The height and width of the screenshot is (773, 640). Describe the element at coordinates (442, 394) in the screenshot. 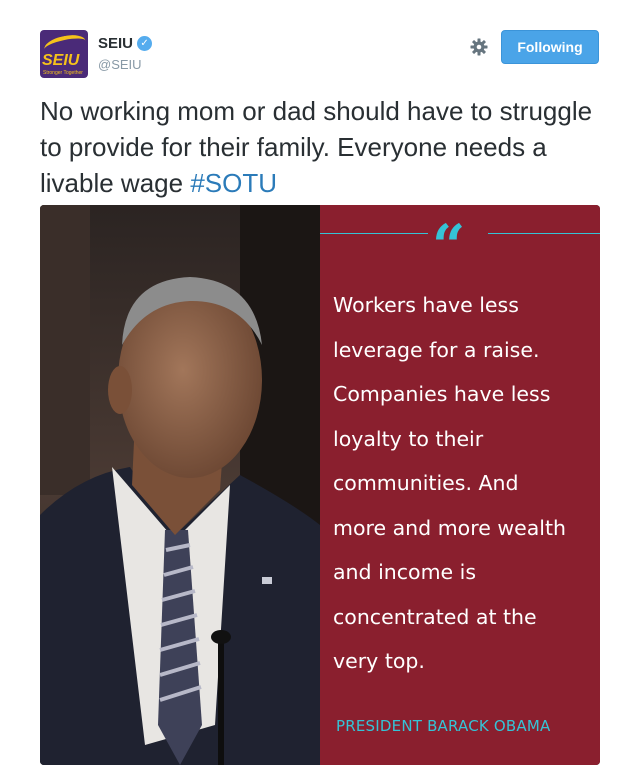

I see `quote-line: Companies have less` at that location.